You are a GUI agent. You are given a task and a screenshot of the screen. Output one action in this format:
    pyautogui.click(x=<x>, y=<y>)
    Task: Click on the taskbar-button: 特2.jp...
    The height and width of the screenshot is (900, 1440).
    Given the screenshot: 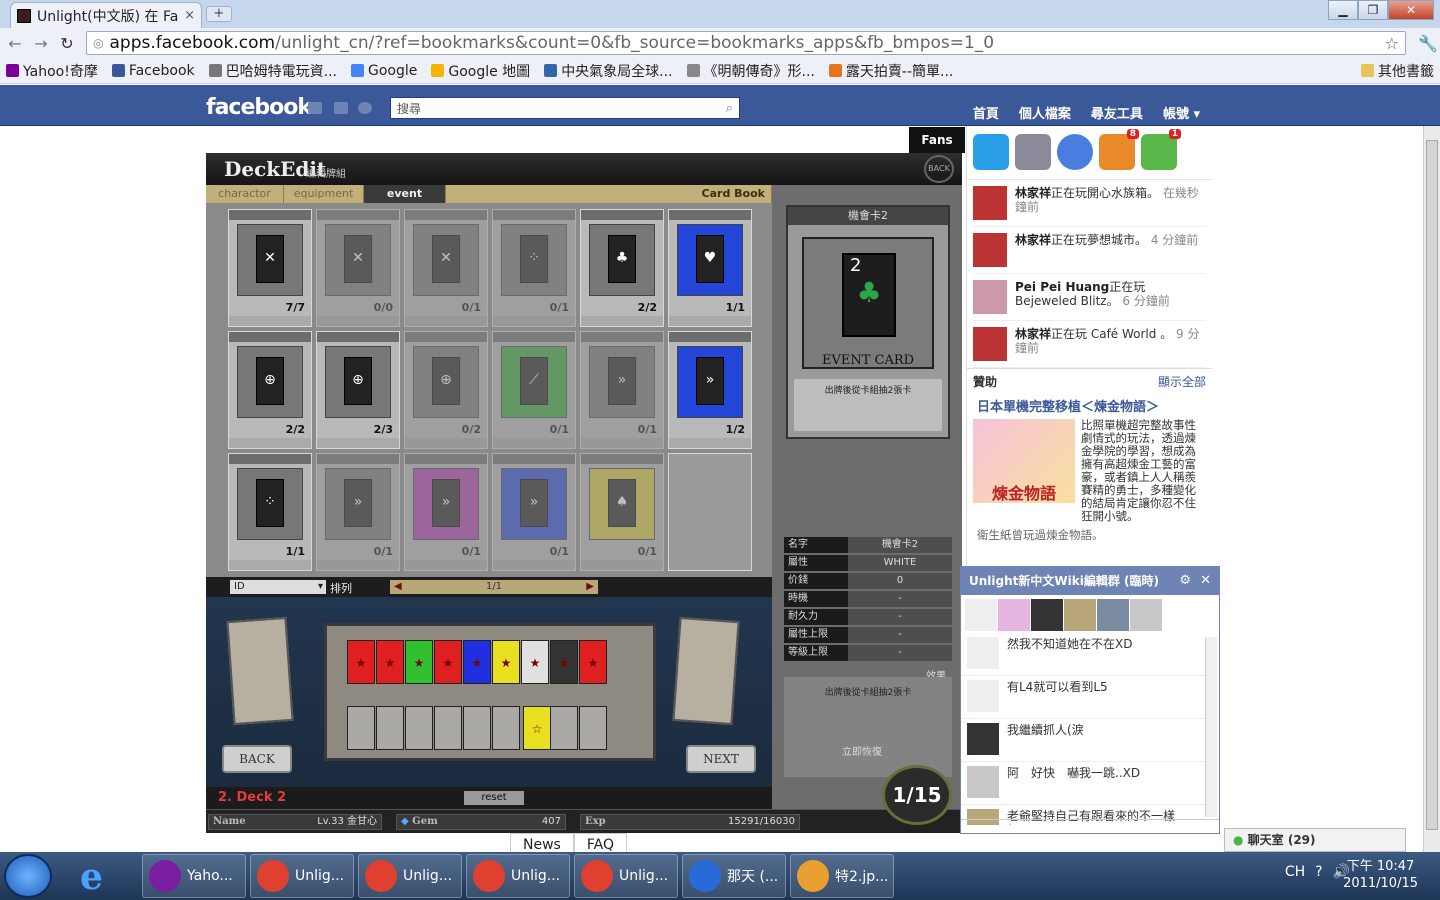 What is the action you would take?
    pyautogui.click(x=842, y=876)
    